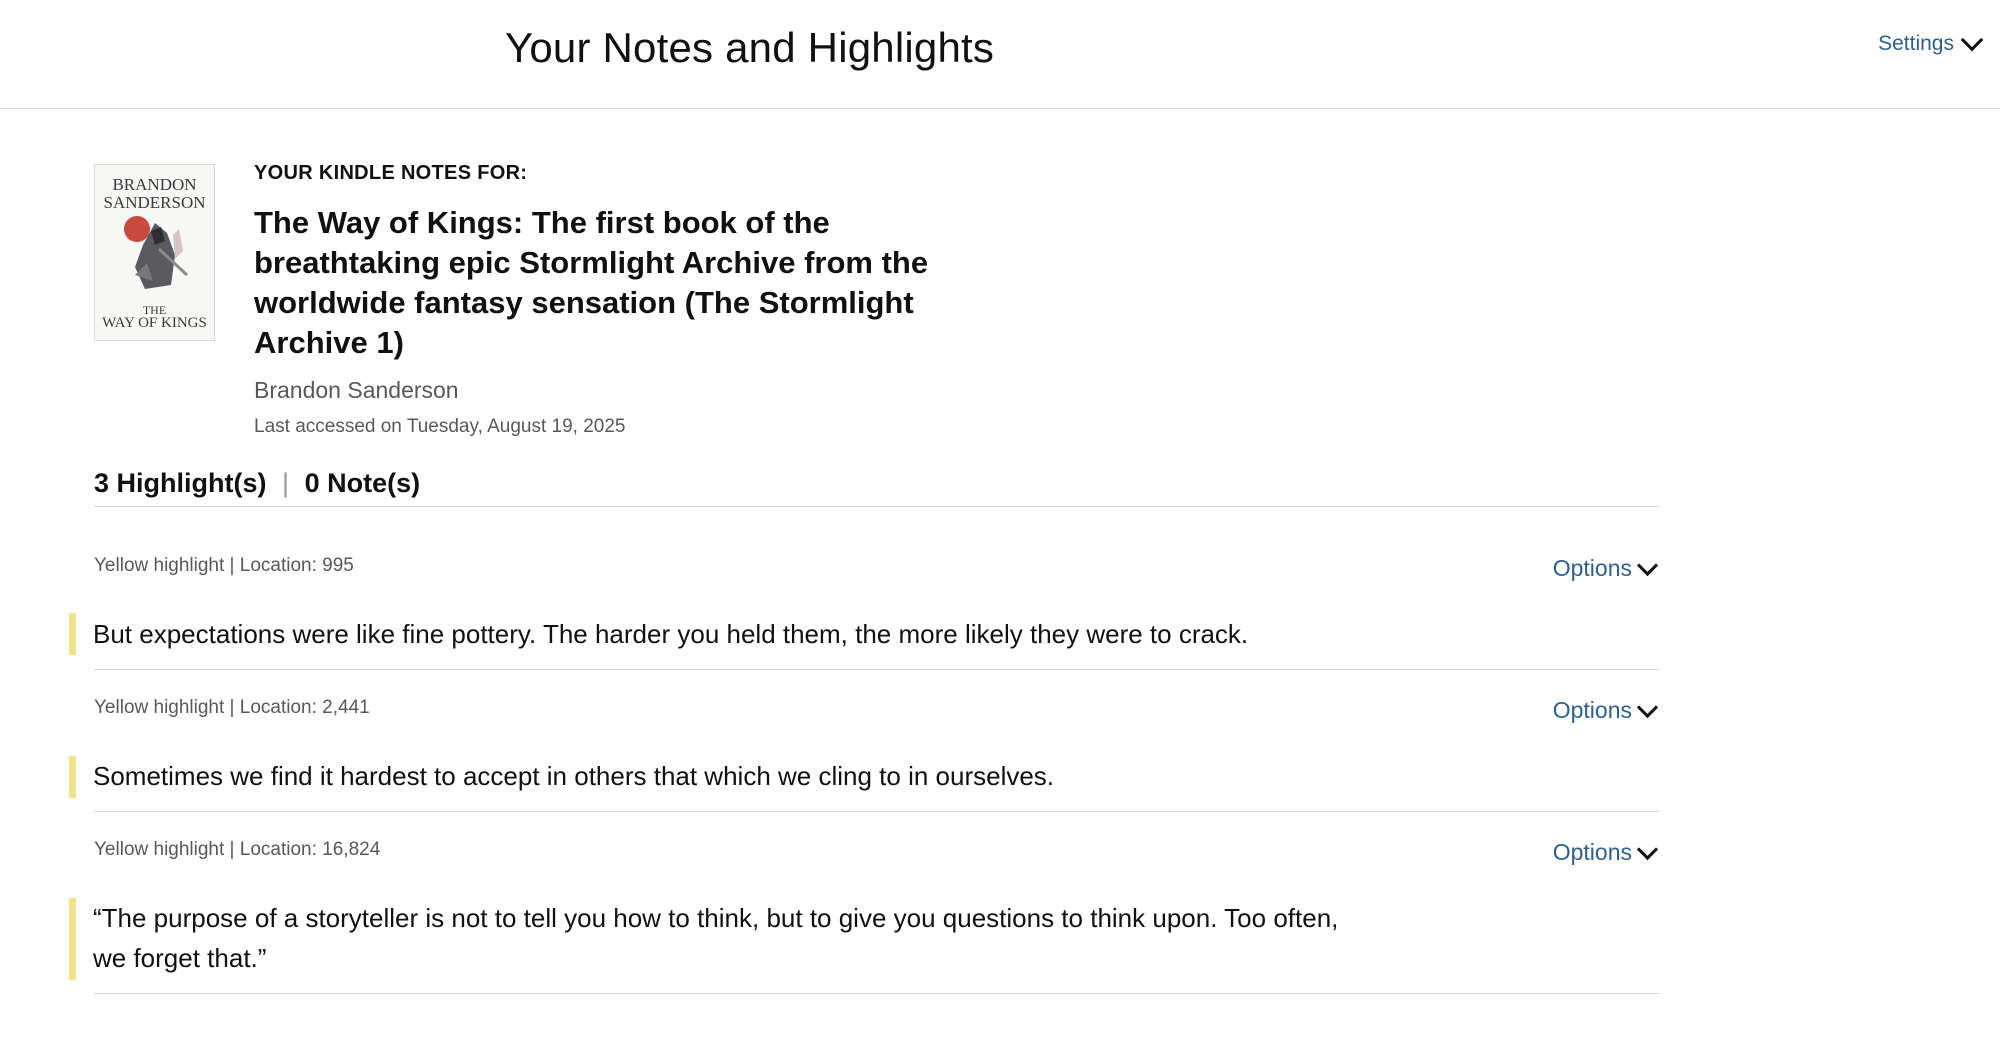 This screenshot has width=2000, height=1064. I want to click on last-accessed-date: Tuesday, August 19, 2025, so click(516, 426).